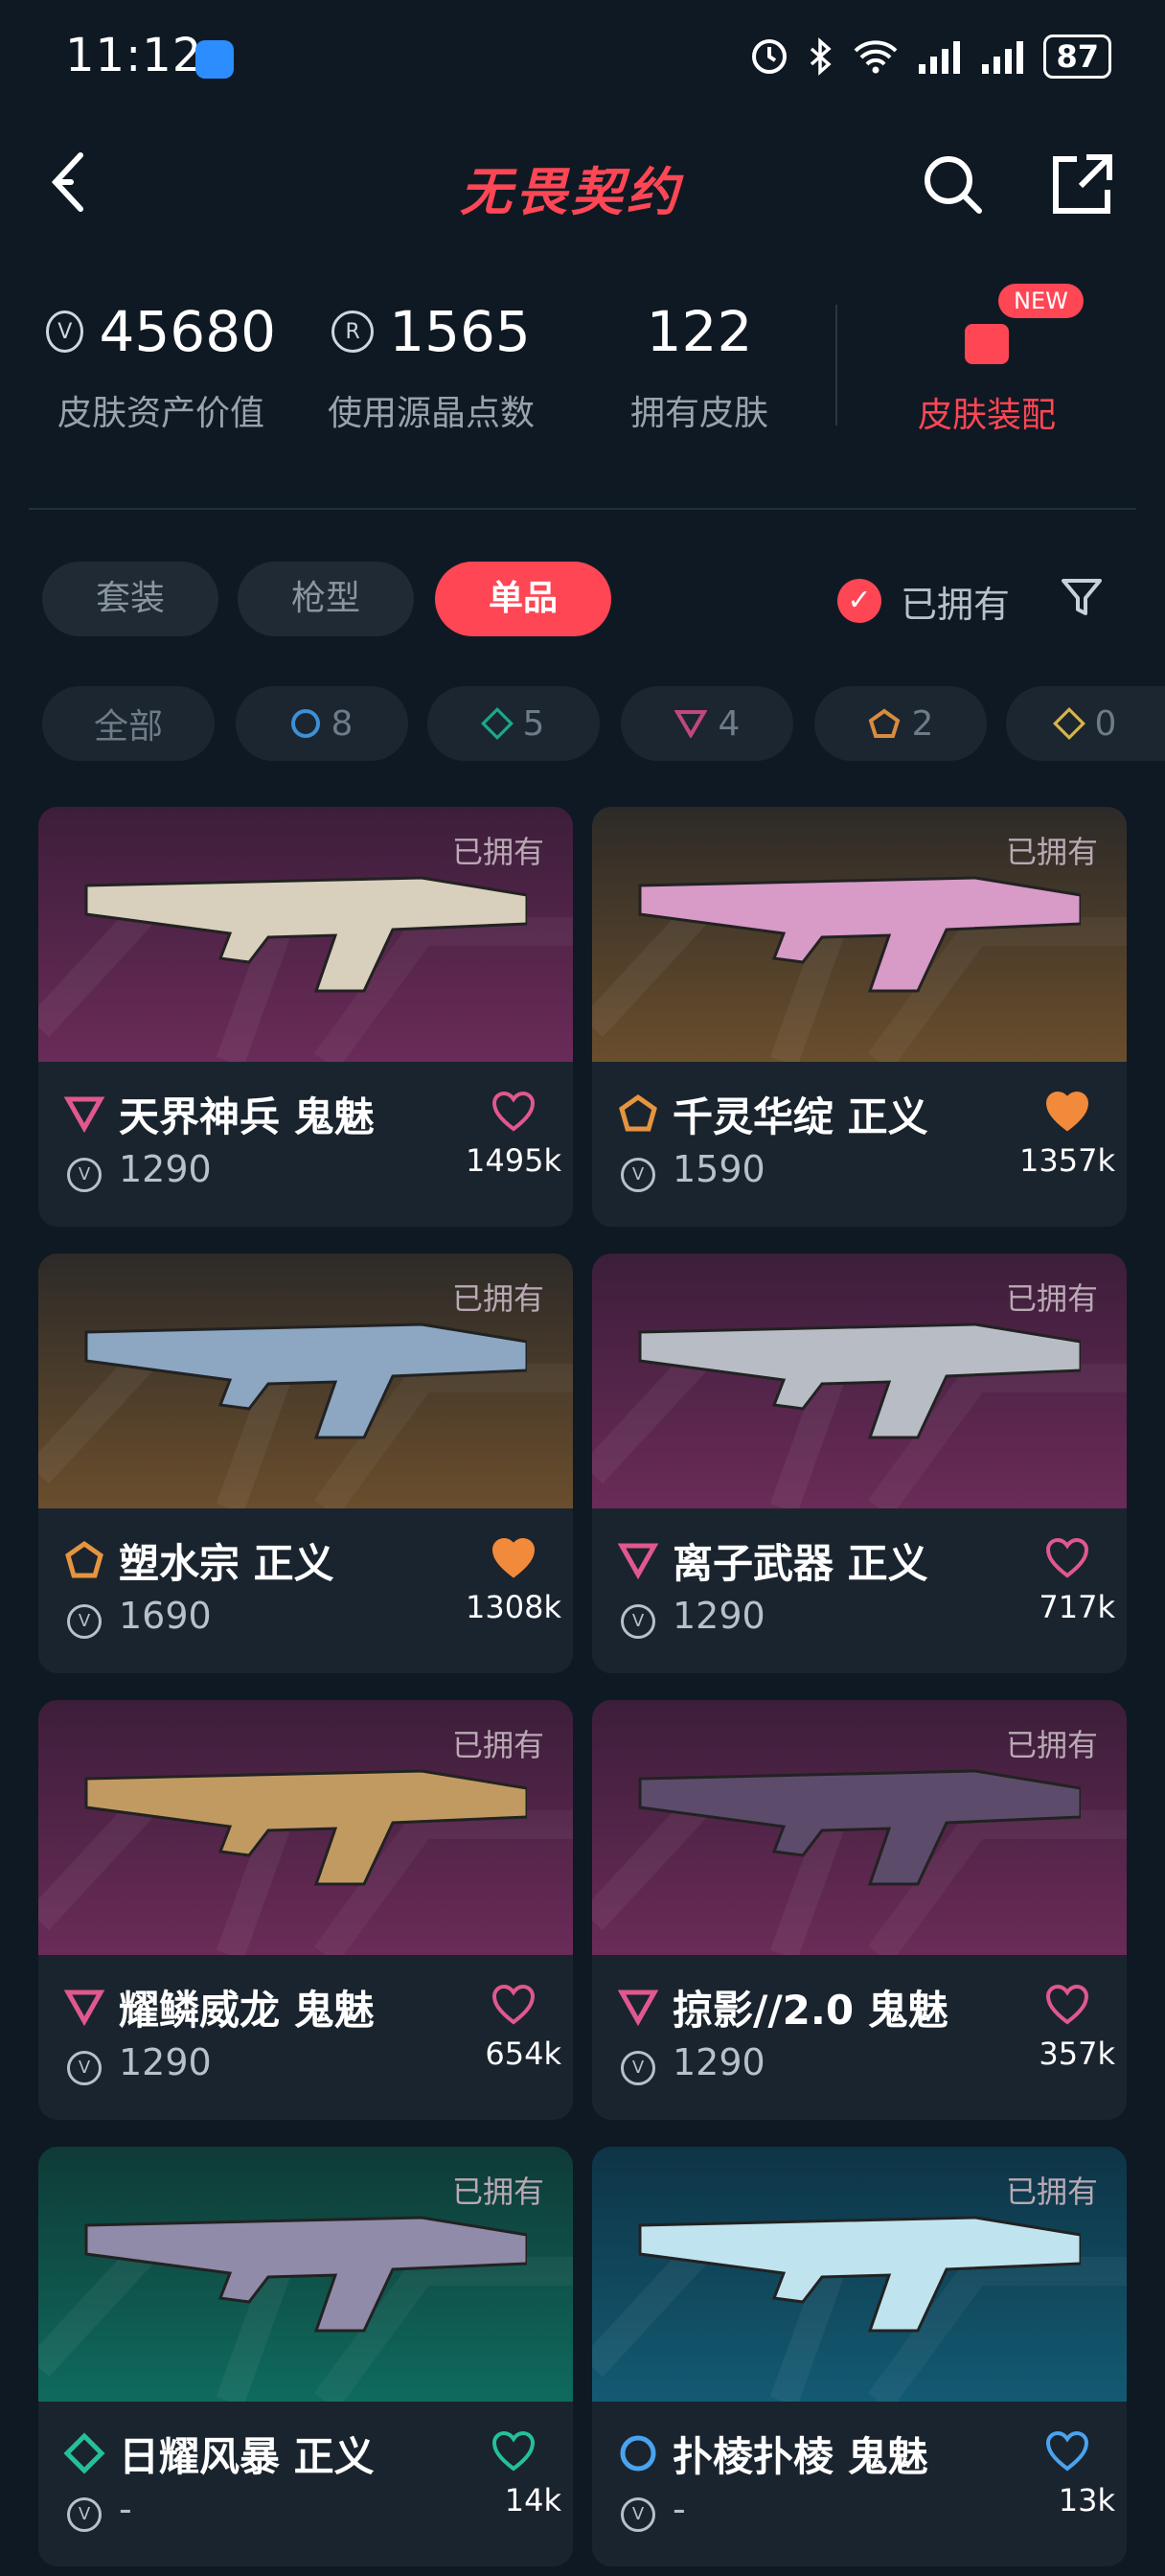 Image resolution: width=1165 pixels, height=2576 pixels. Describe the element at coordinates (71, 182) in the screenshot. I see `back-button` at that location.